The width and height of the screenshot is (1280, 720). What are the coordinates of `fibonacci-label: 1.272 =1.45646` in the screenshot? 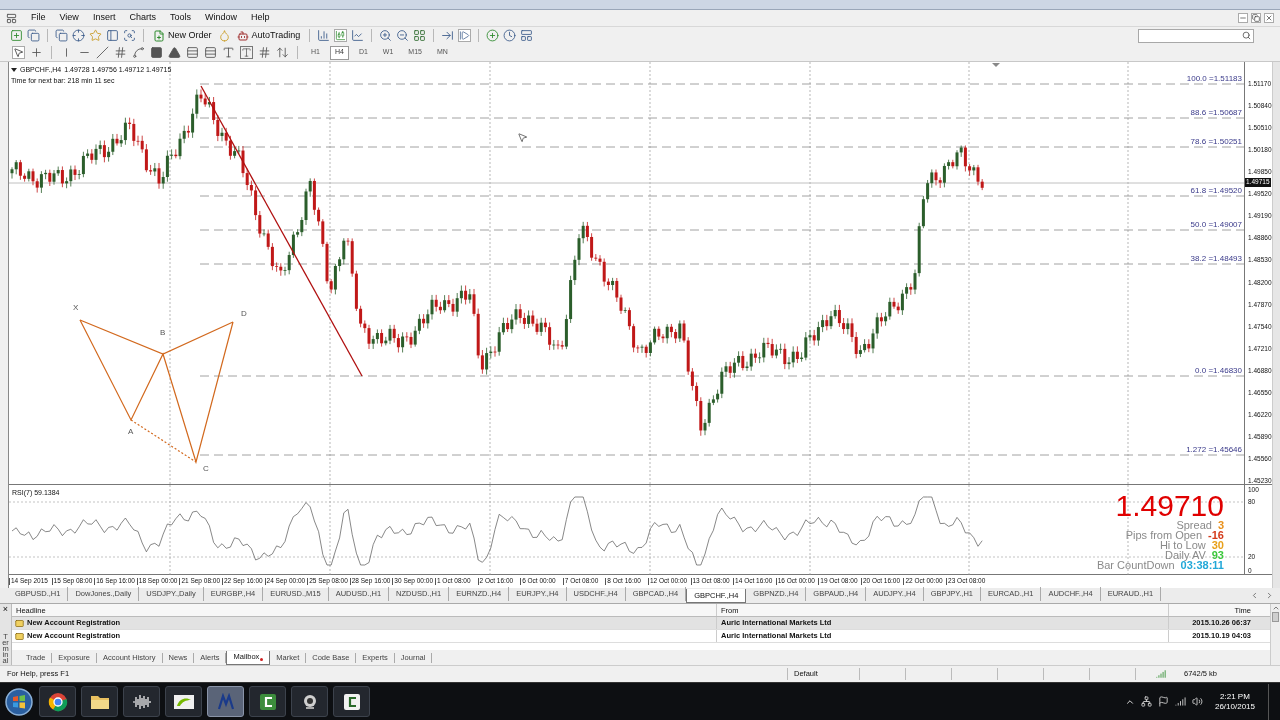 It's located at (1214, 450).